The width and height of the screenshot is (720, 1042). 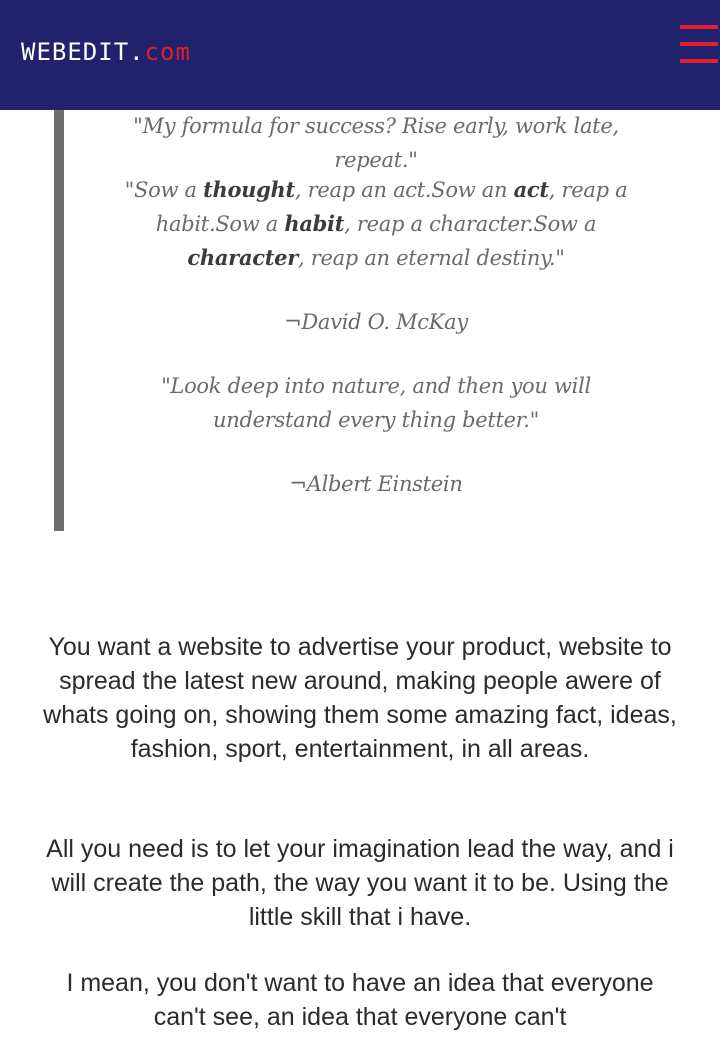 I want to click on hamburger-menu-icon, so click(x=699, y=45).